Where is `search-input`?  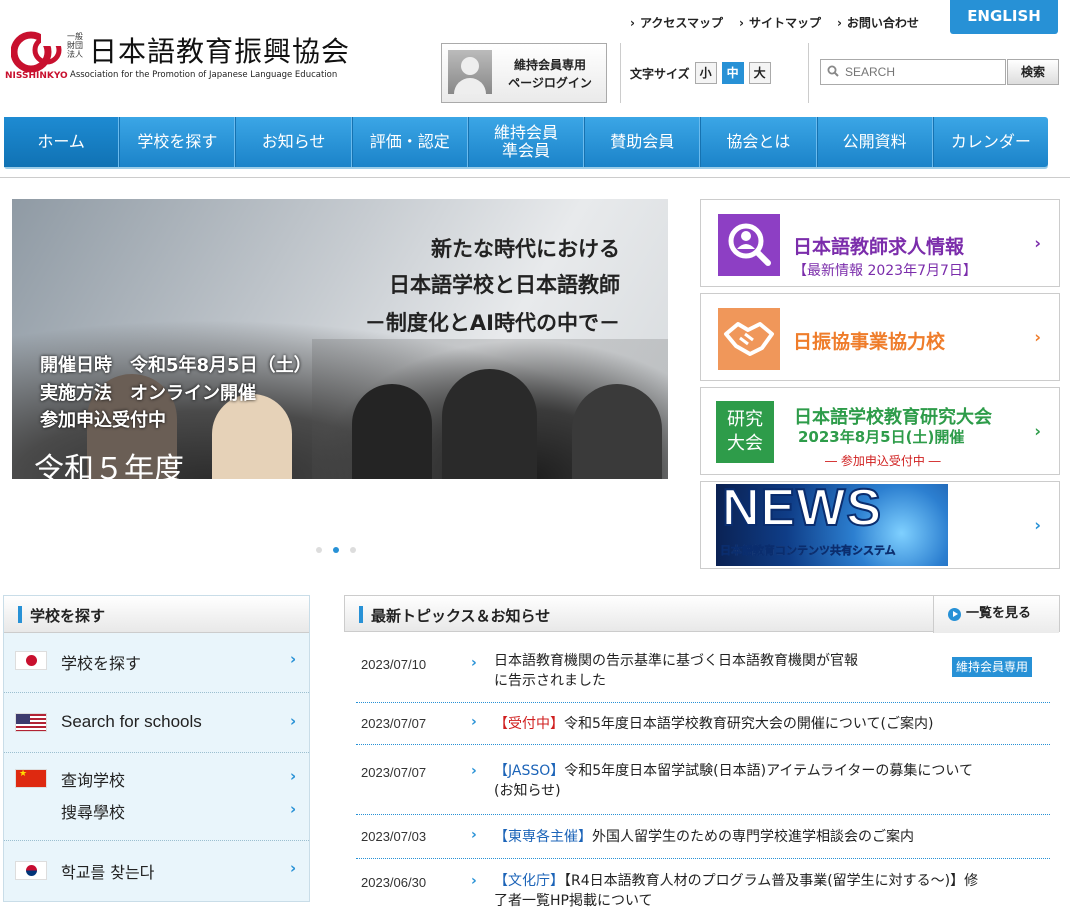
search-input is located at coordinates (920, 72).